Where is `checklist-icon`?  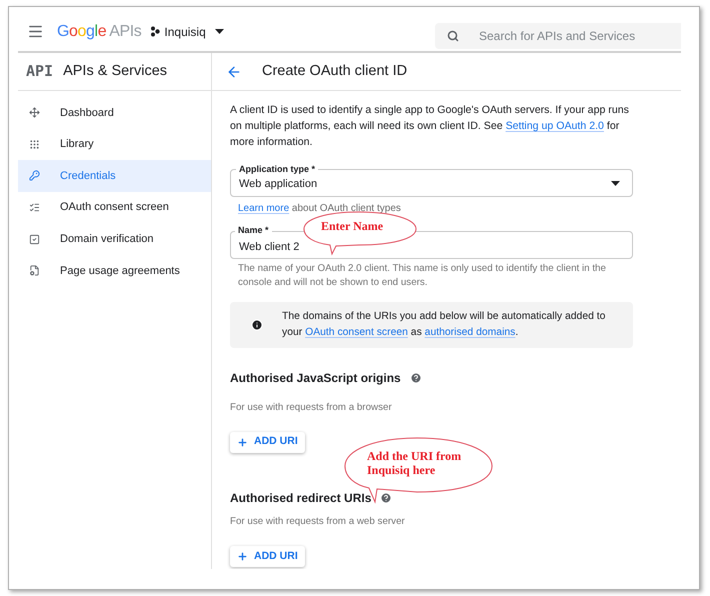 checklist-icon is located at coordinates (34, 208).